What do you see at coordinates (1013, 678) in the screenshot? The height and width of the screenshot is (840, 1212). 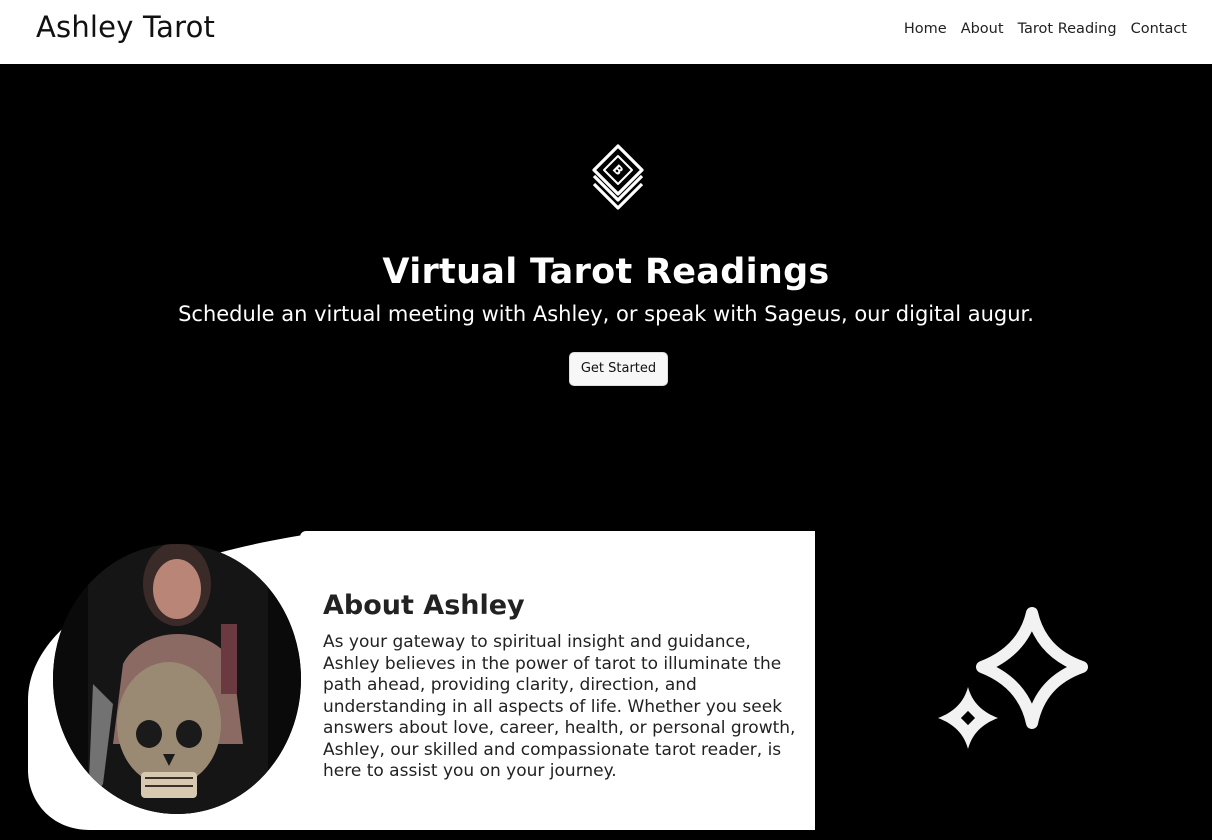 I see `sparkle-icon` at bounding box center [1013, 678].